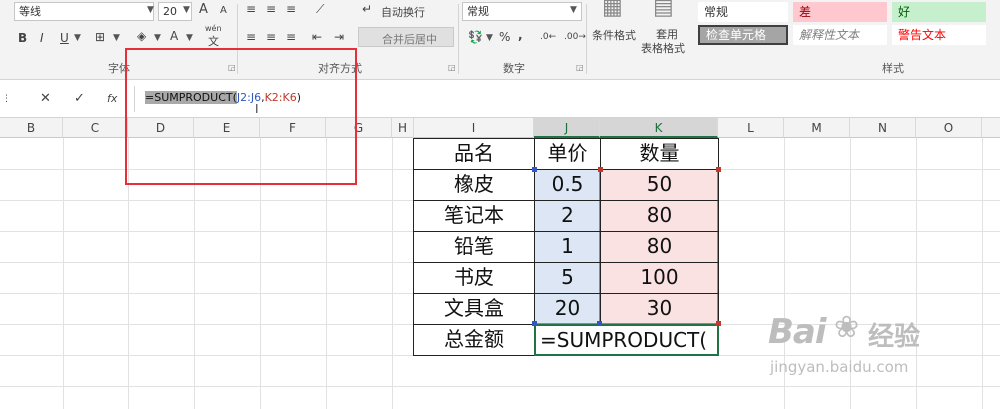 This screenshot has height=409, width=1000. What do you see at coordinates (320, 9) in the screenshot?
I see `orientation-icon: ⟋` at bounding box center [320, 9].